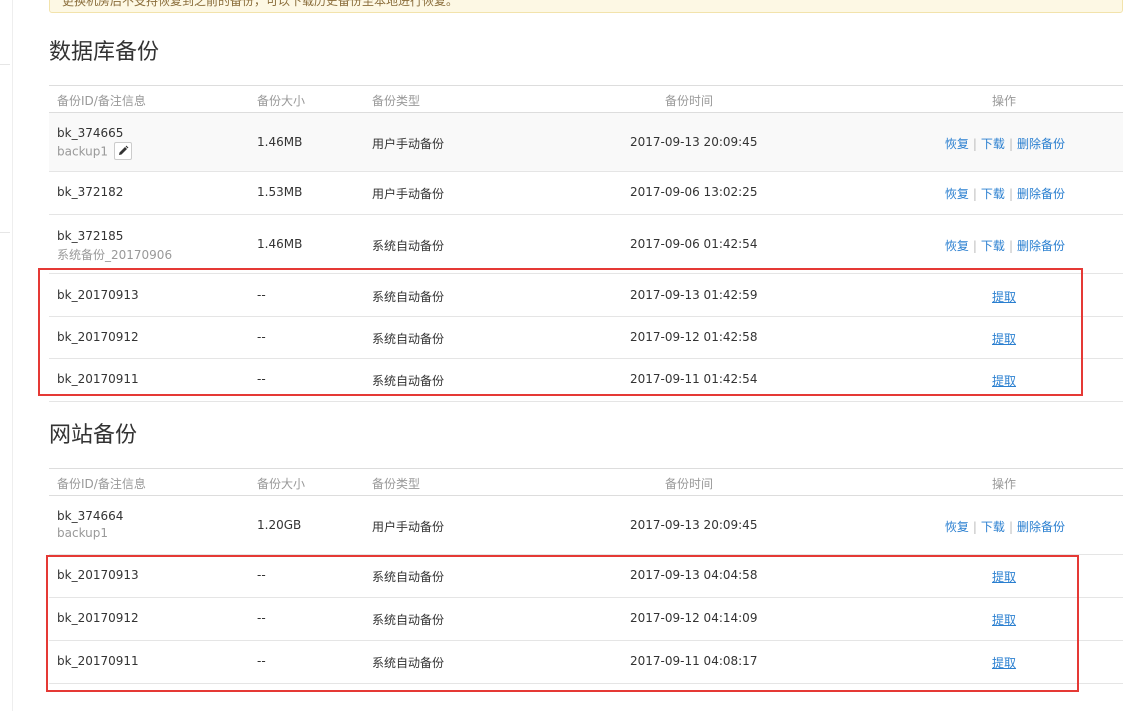 Image resolution: width=1145 pixels, height=711 pixels. I want to click on edit-note-button, so click(123, 151).